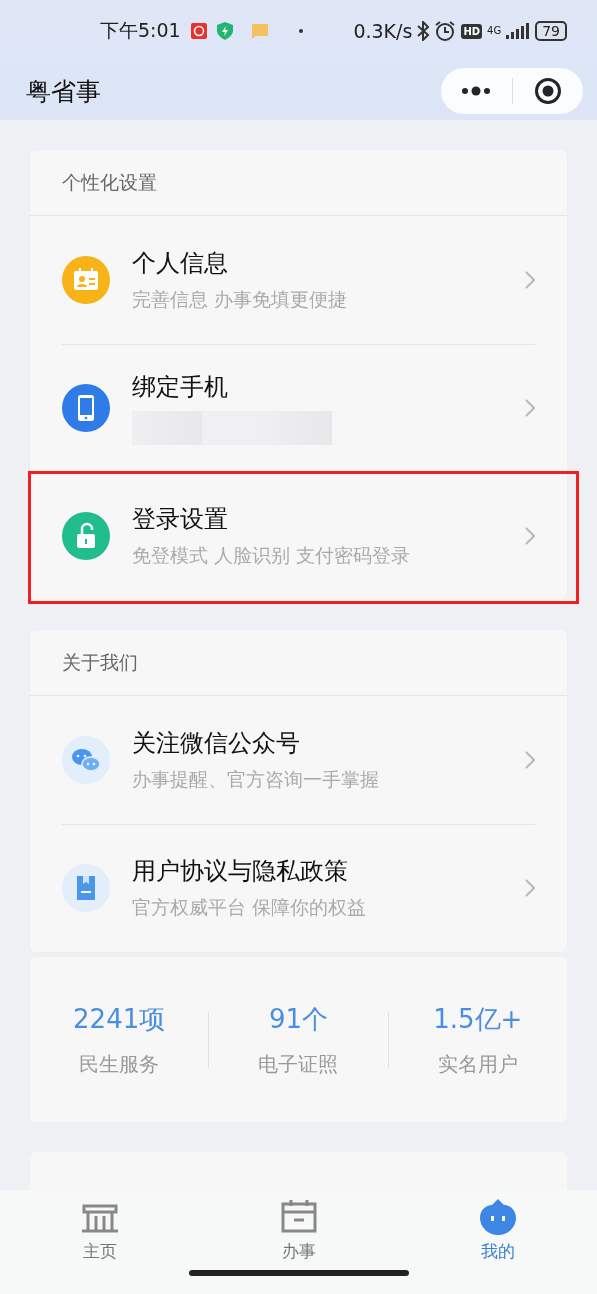  Describe the element at coordinates (119, 1064) in the screenshot. I see `stat-label: 民生服务` at that location.